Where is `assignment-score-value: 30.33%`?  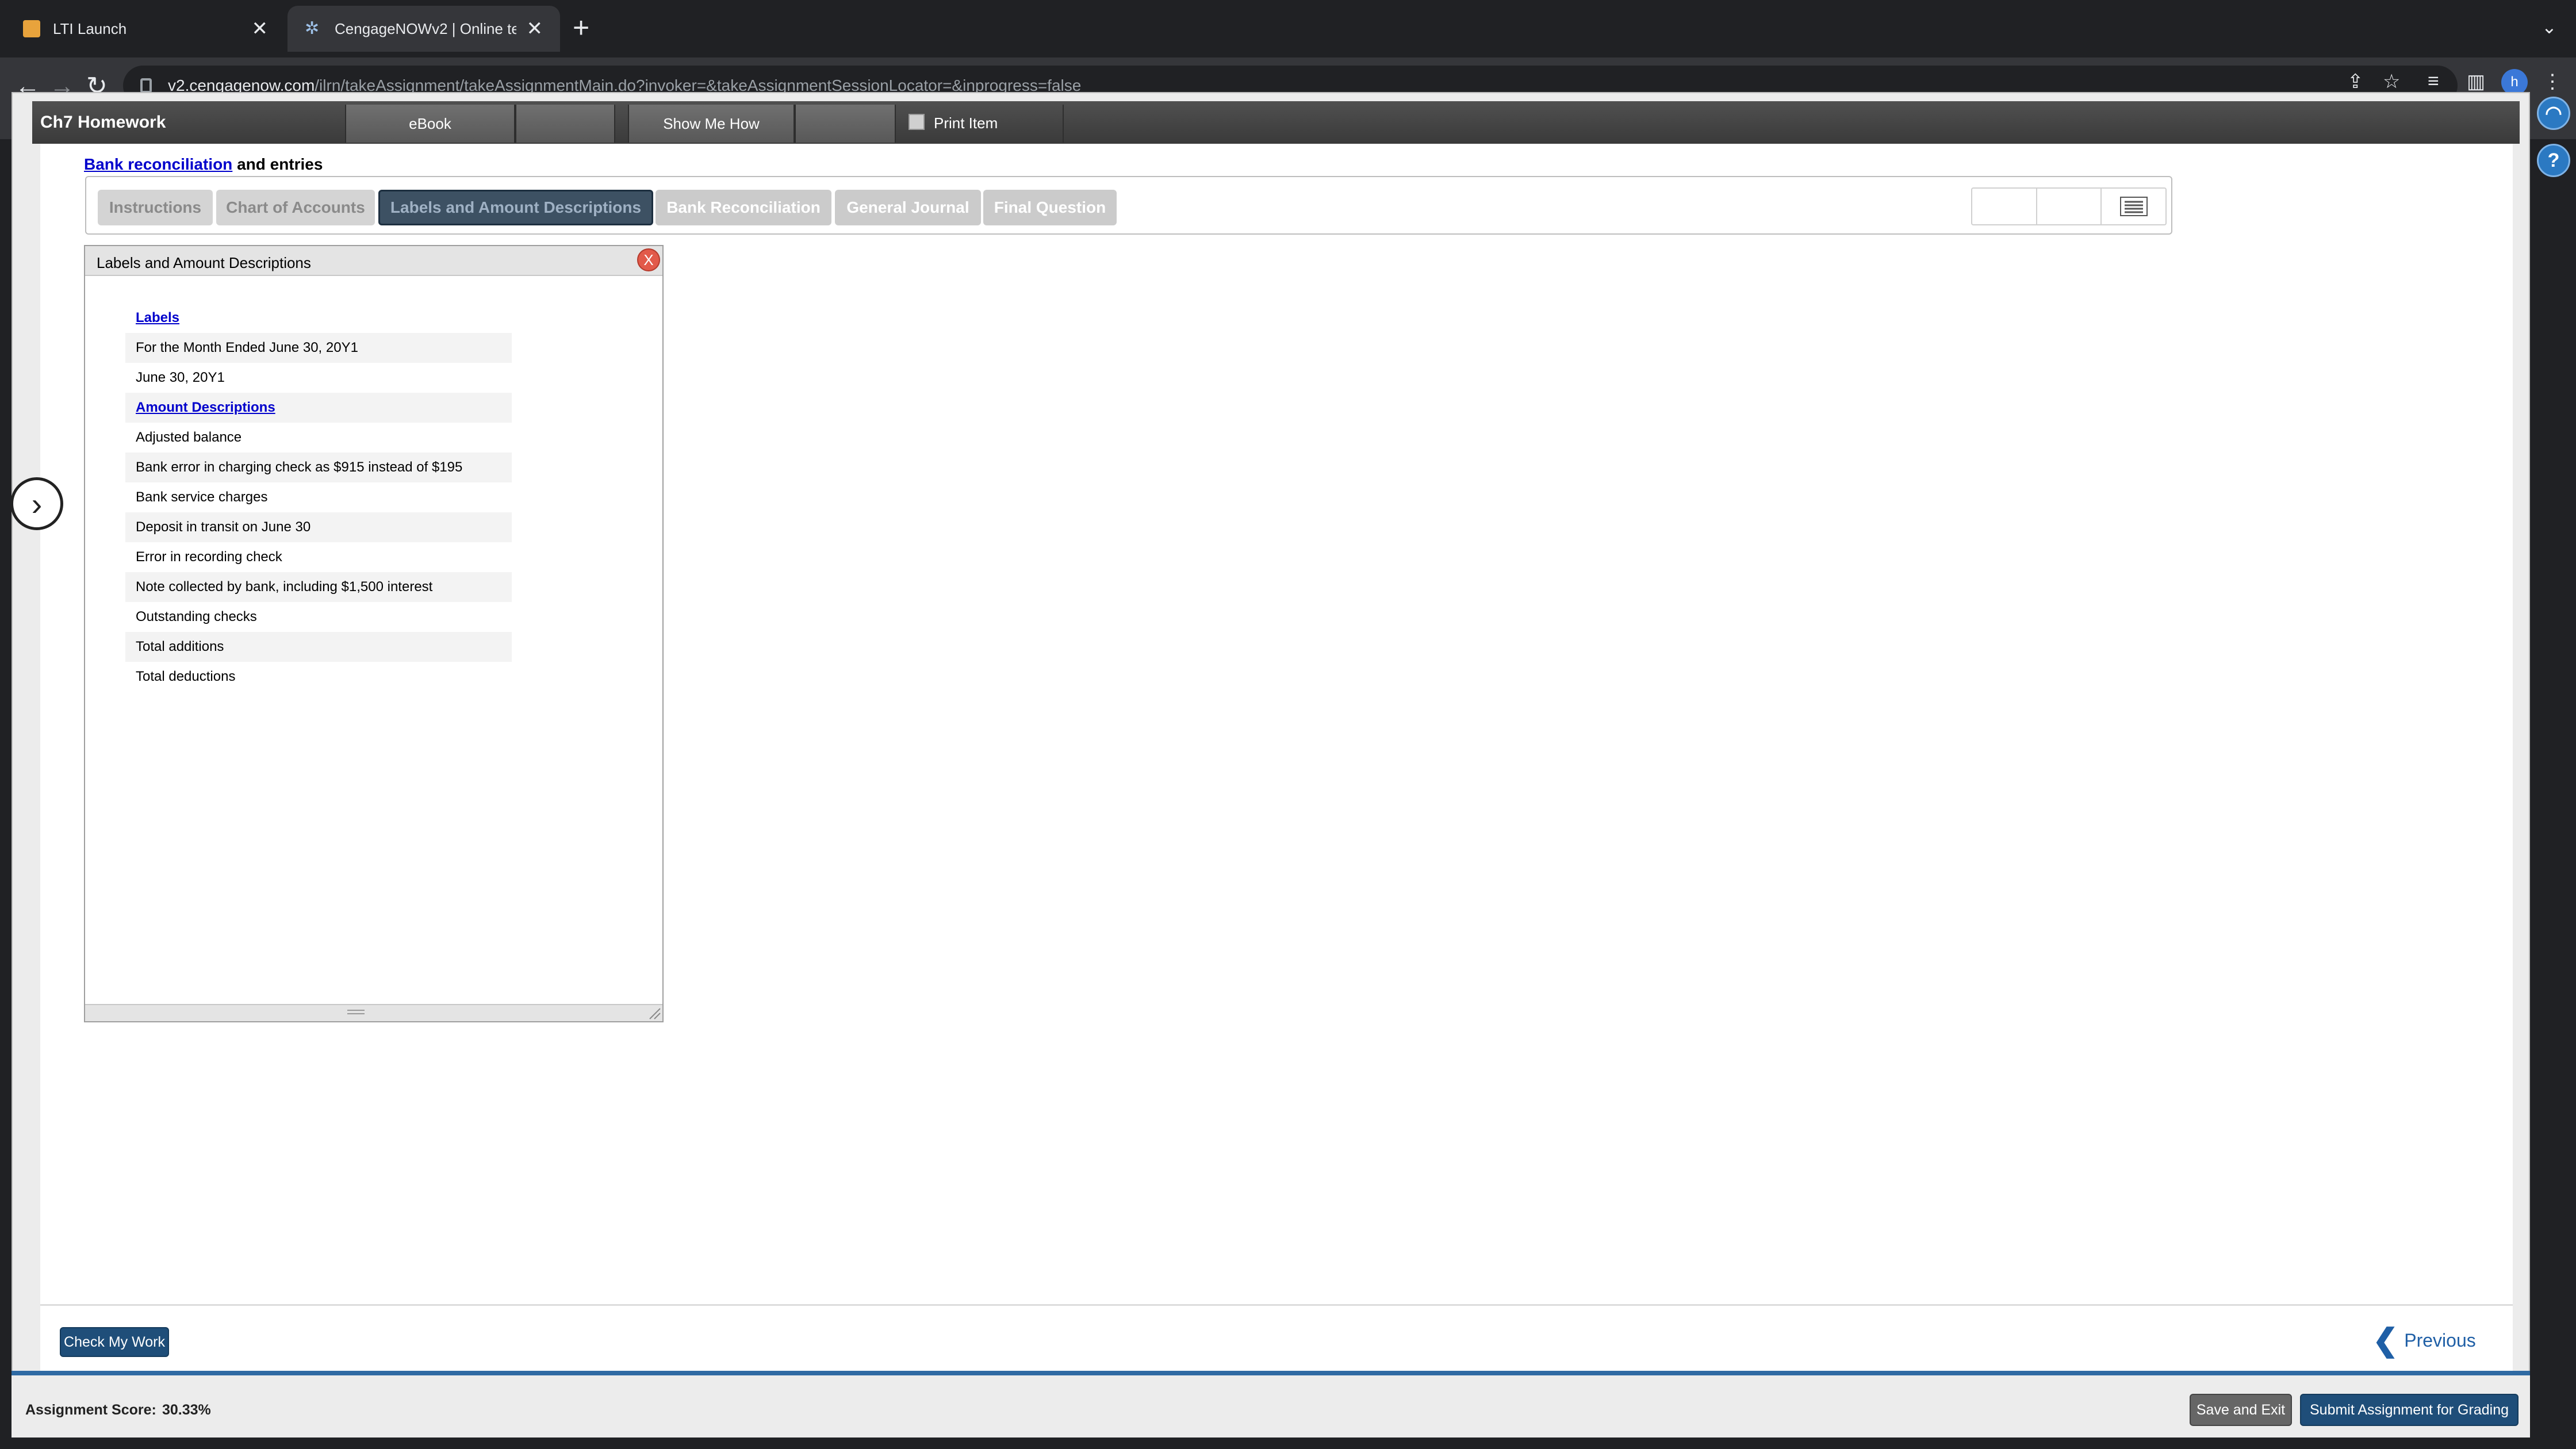 assignment-score-value: 30.33% is located at coordinates (186, 1410).